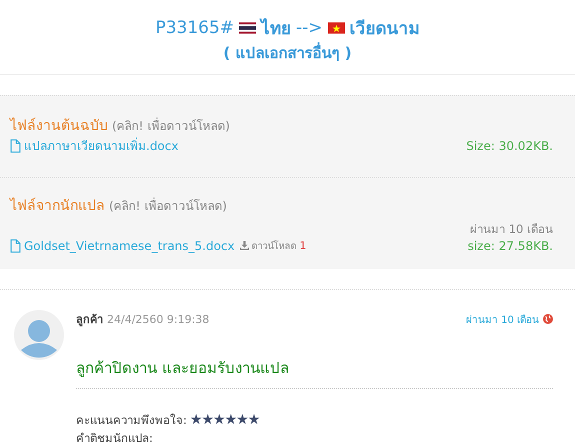 The width and height of the screenshot is (575, 445). I want to click on file-size: size: 27.58KB., so click(510, 245).